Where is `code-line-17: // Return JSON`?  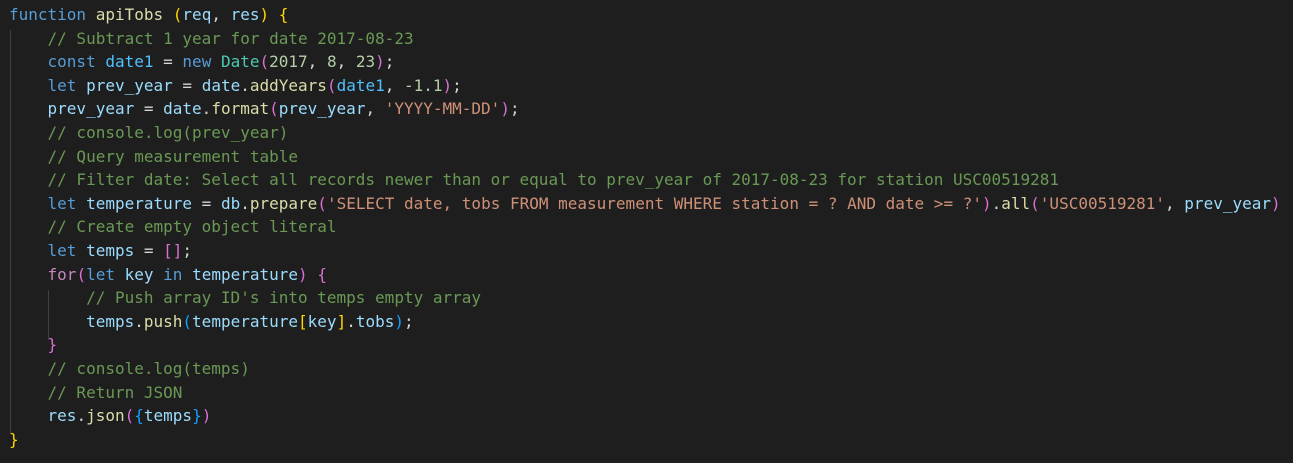
code-line-17: // Return JSON is located at coordinates (645, 393).